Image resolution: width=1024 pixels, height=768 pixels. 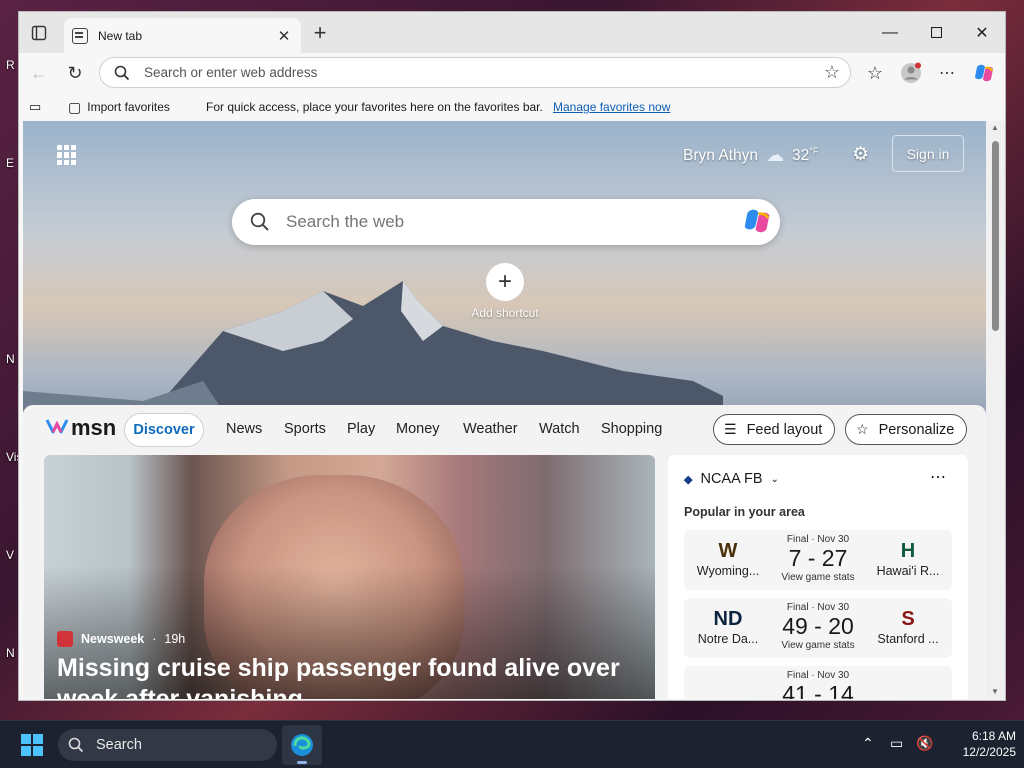 What do you see at coordinates (505, 282) in the screenshot?
I see `add-shortcut-plus-icon: +` at bounding box center [505, 282].